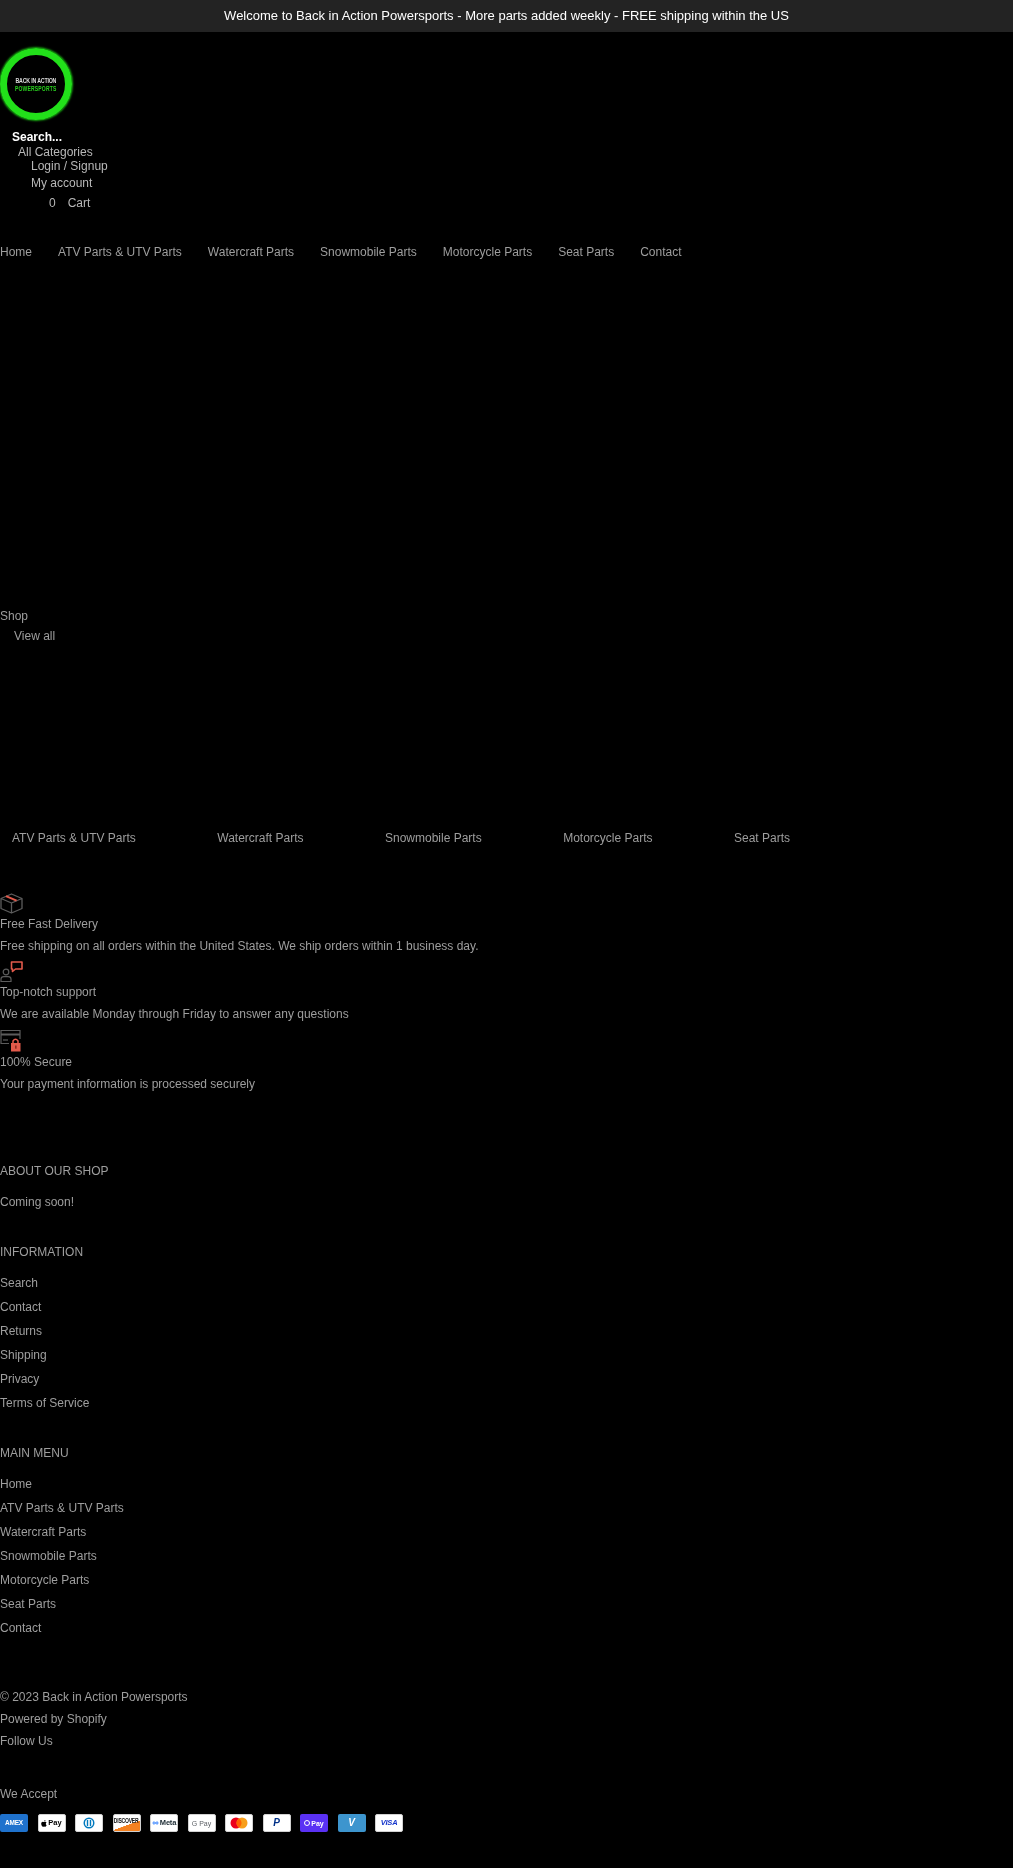 This screenshot has width=1013, height=1868. Describe the element at coordinates (239, 946) in the screenshot. I see `feature-text: Free shipping on all orders within the United States. We ship orders within 1 business day.` at that location.